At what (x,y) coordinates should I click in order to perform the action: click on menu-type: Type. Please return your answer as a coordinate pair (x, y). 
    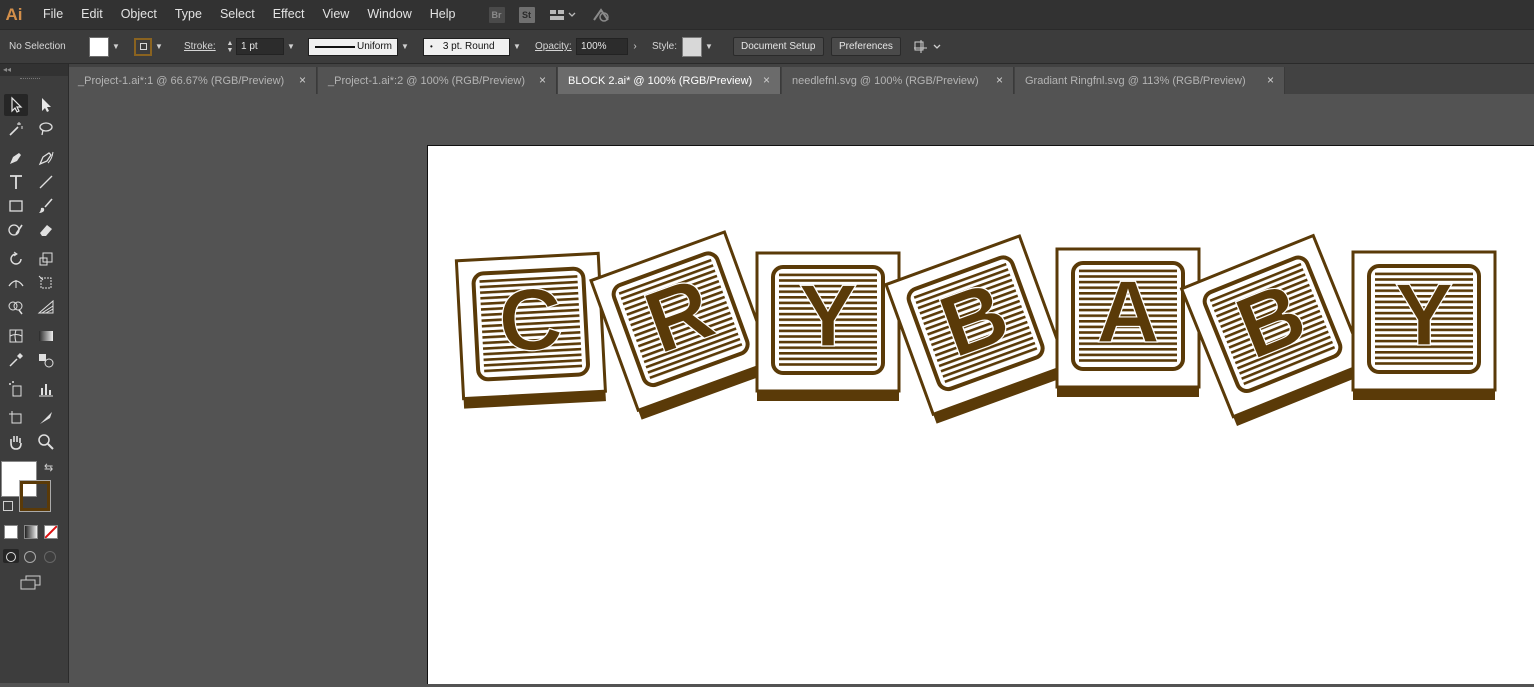
    Looking at the image, I should click on (188, 14).